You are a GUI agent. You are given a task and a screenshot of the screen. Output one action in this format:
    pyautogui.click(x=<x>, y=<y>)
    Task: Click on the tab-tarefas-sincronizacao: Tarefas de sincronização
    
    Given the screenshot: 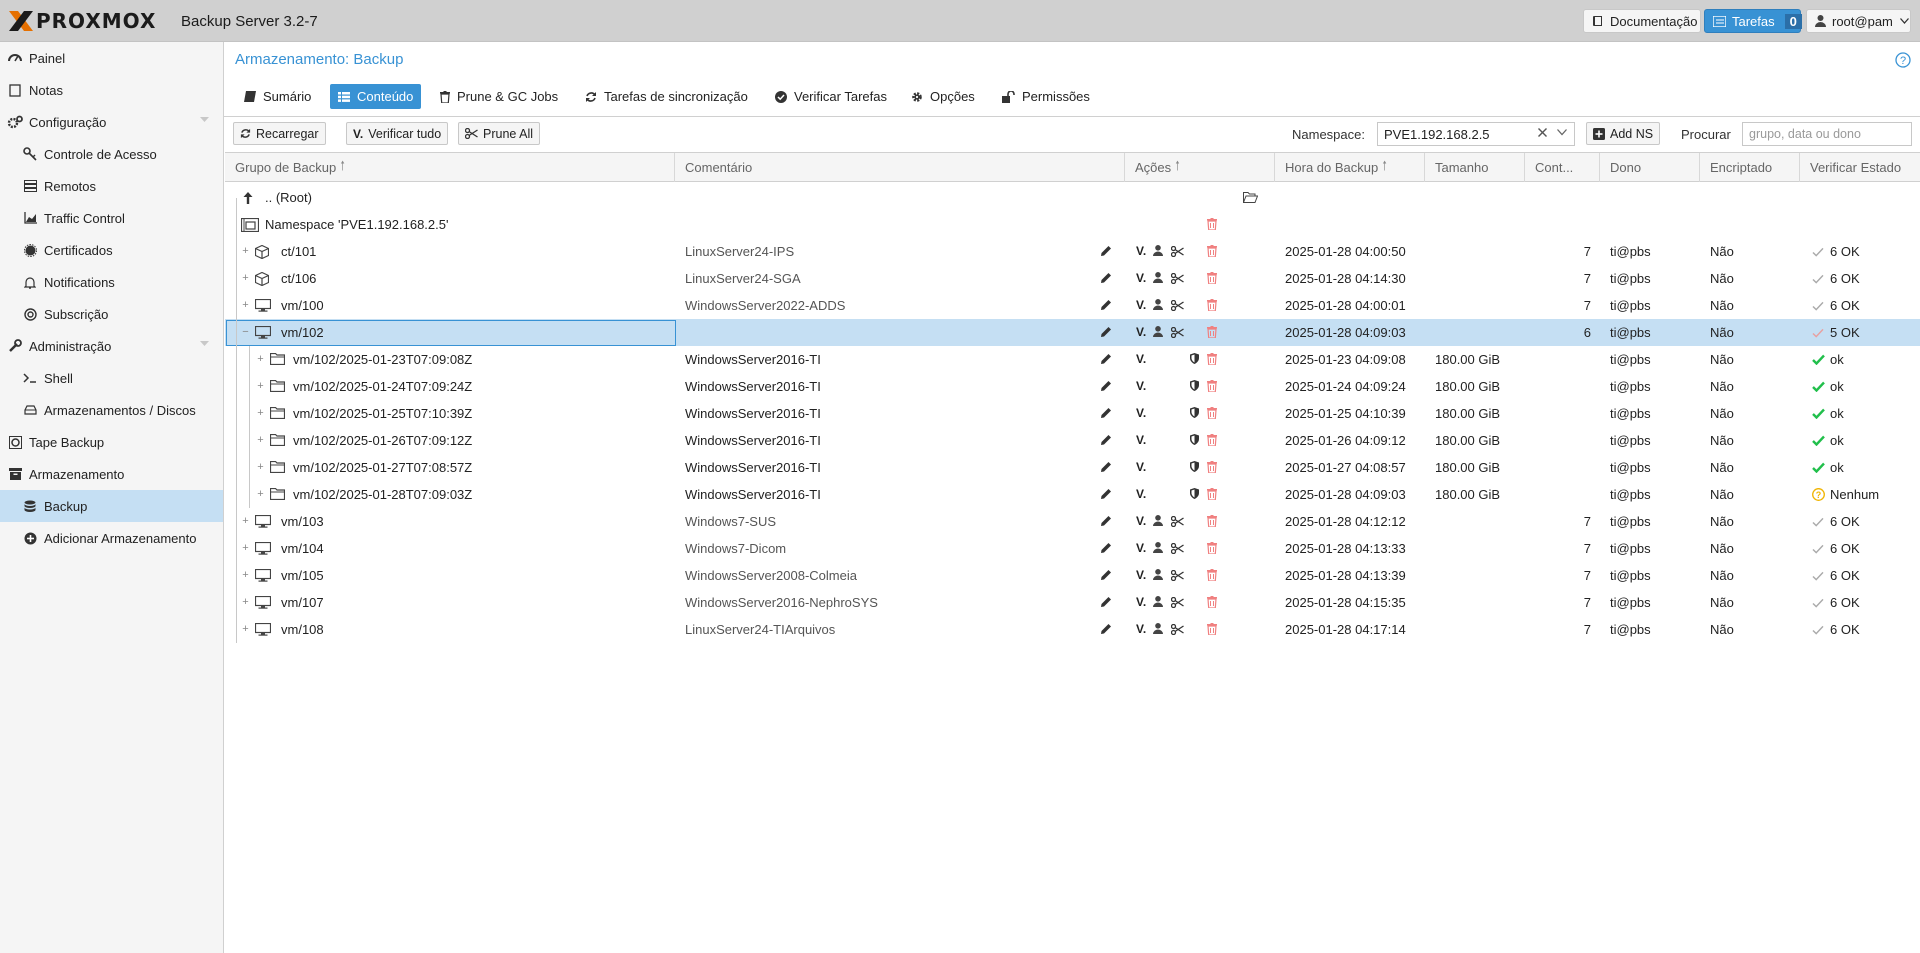 What is the action you would take?
    pyautogui.click(x=666, y=96)
    